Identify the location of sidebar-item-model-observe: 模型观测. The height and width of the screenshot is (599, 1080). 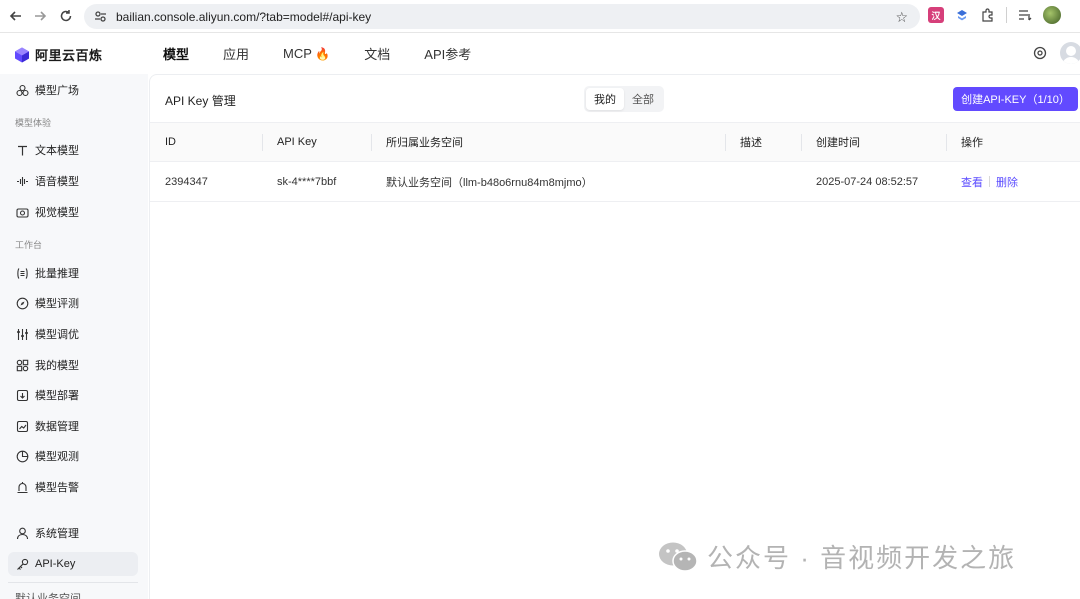
(73, 456).